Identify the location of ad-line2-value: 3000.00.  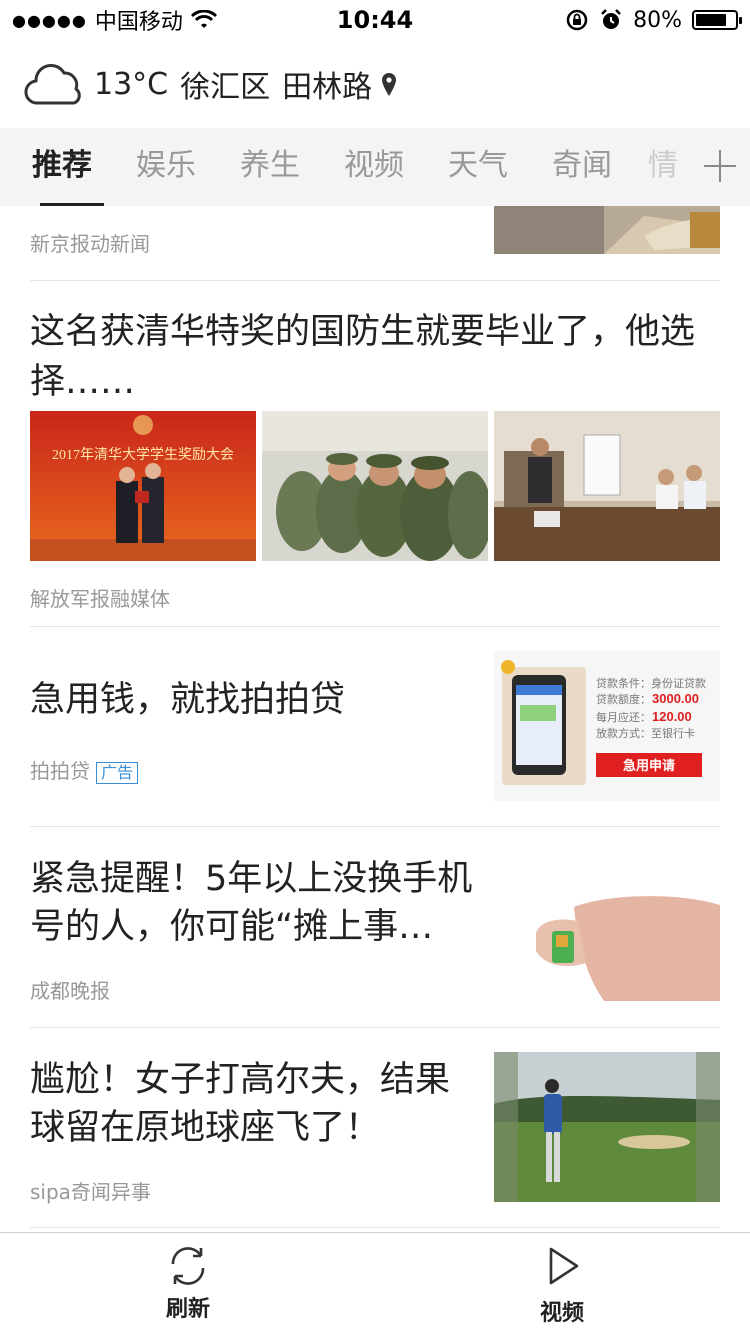
(675, 698).